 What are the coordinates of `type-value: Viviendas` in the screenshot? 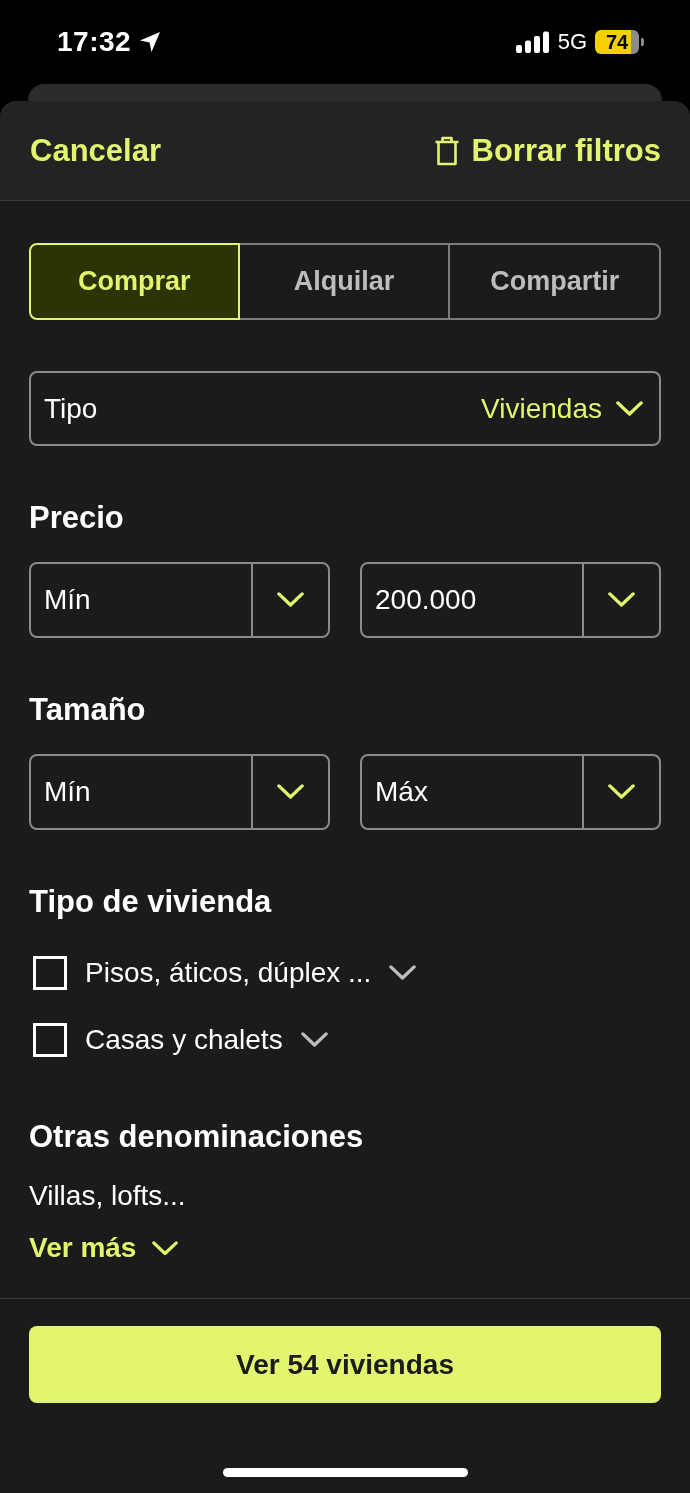 It's located at (541, 408).